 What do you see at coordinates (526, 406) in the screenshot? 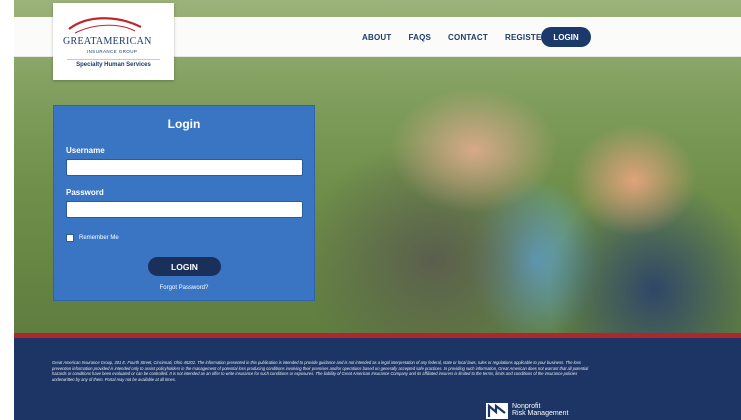
I see `npr-line-1: Nonprofit` at bounding box center [526, 406].